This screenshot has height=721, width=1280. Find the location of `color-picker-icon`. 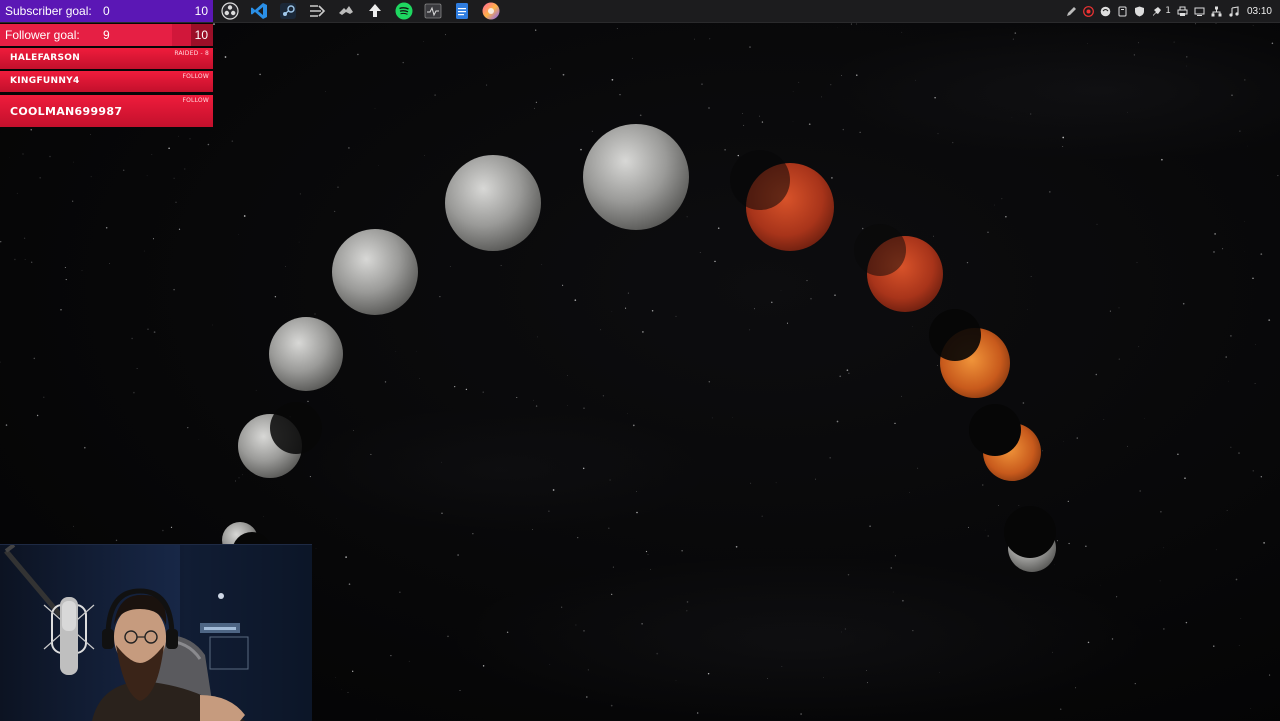

color-picker-icon is located at coordinates (490, 11).